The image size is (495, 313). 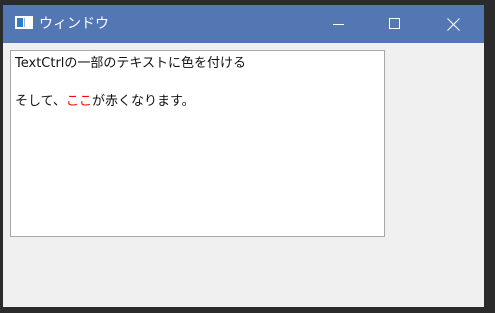 I want to click on title-bar: ウィンドウ, so click(x=243, y=24).